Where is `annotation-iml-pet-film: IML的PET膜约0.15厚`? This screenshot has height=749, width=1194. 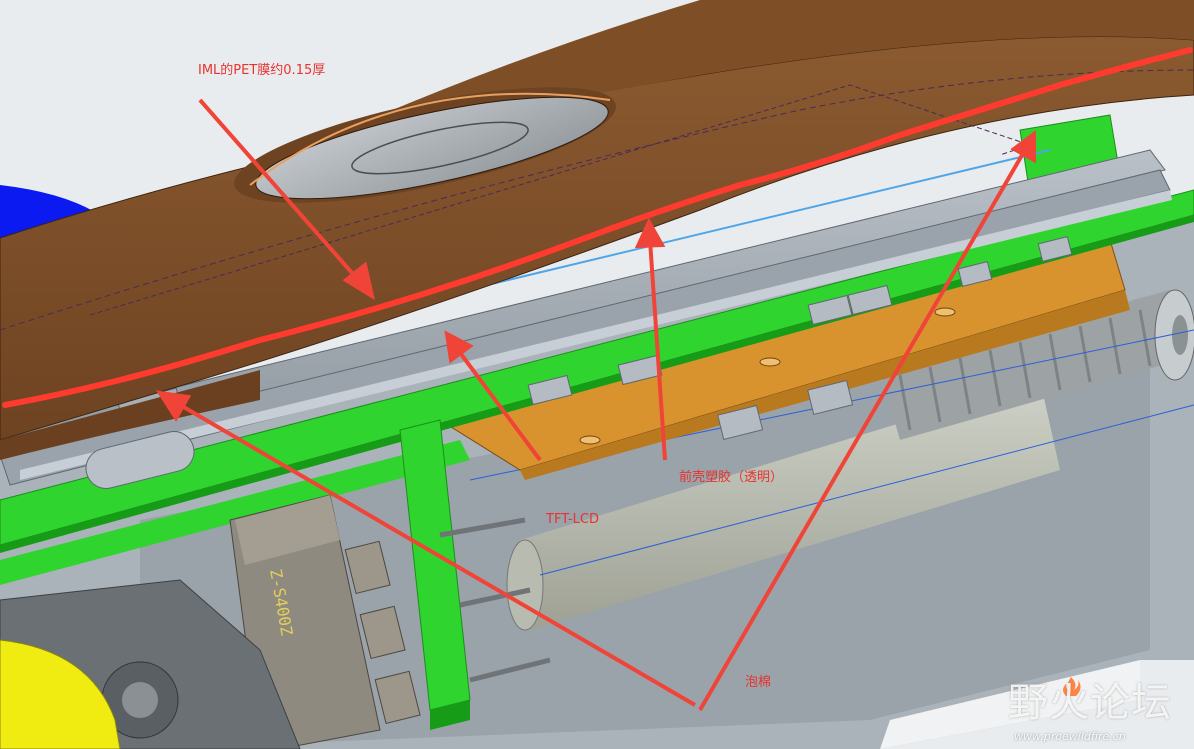
annotation-iml-pet-film: IML的PET膜约0.15厚 is located at coordinates (262, 70).